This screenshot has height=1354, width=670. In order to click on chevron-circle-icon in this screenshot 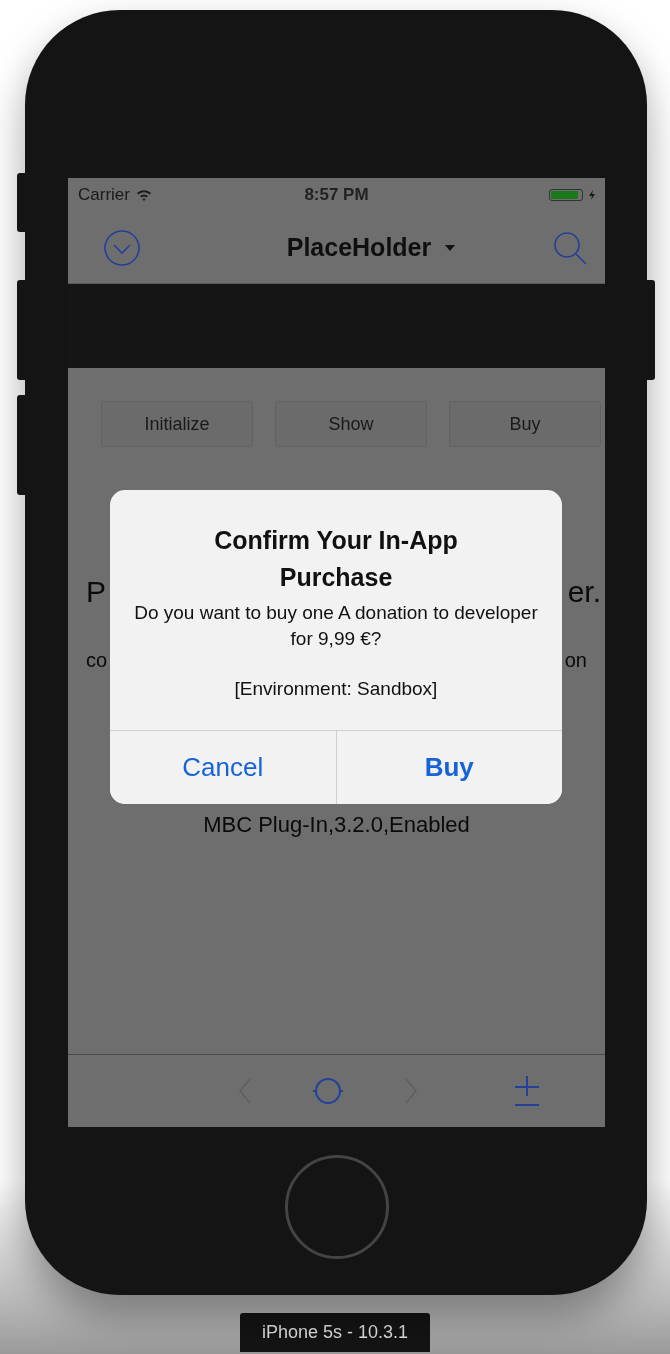, I will do `click(122, 247)`.